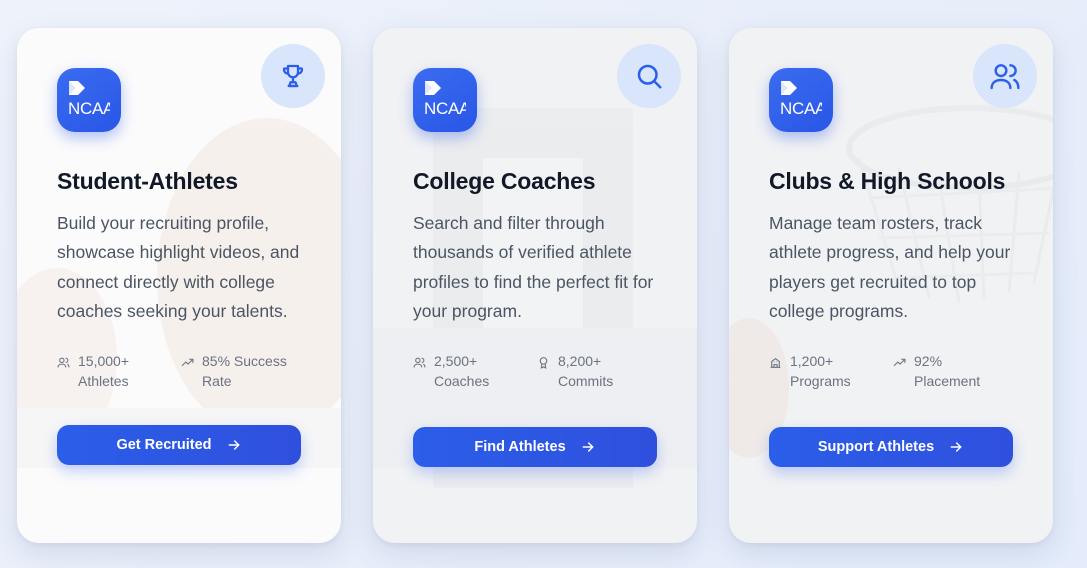  I want to click on stat-label: Commits, so click(586, 380).